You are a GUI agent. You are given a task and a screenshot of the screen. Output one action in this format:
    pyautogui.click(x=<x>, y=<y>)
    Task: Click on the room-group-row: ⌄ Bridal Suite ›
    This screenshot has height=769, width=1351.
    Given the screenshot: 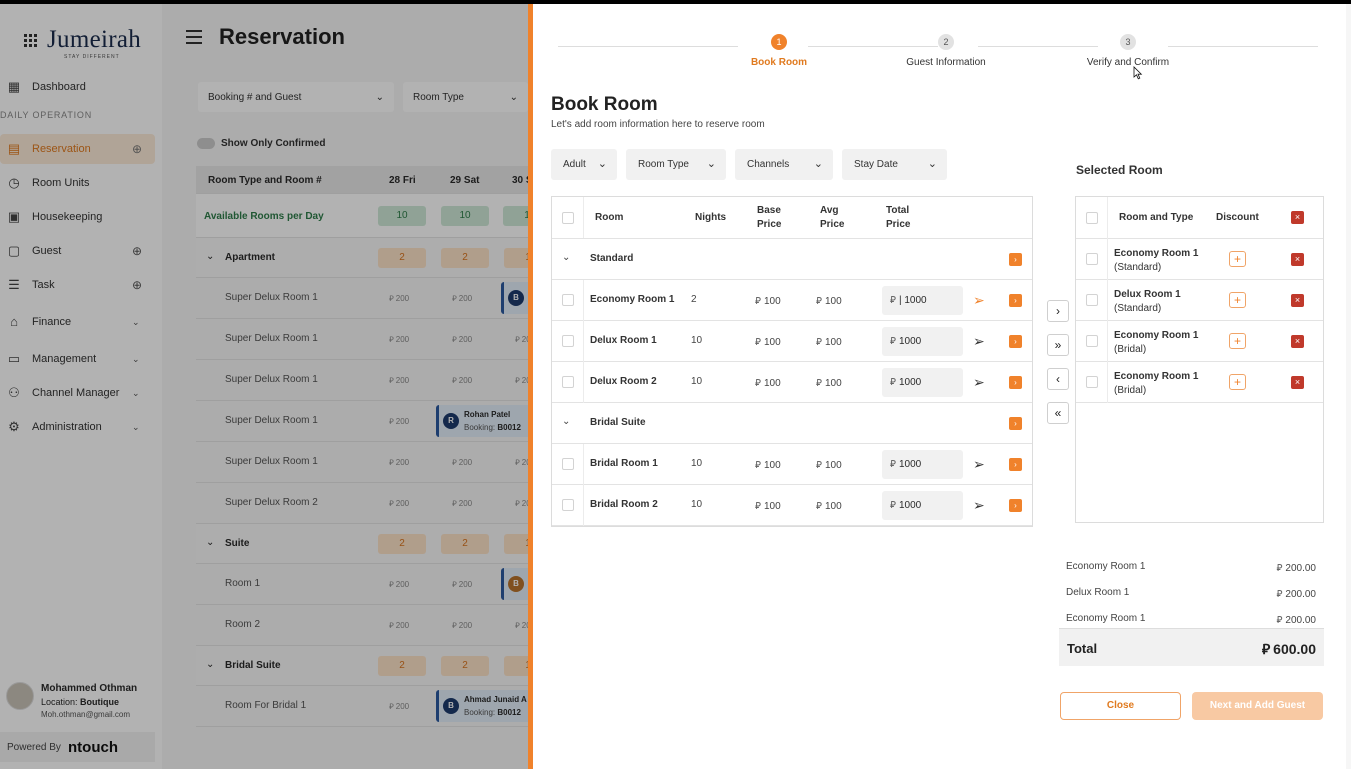 What is the action you would take?
    pyautogui.click(x=792, y=423)
    